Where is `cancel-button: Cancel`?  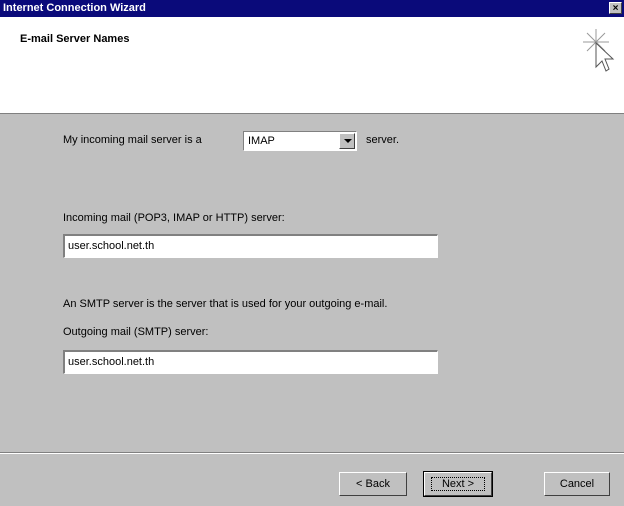
cancel-button: Cancel is located at coordinates (577, 484).